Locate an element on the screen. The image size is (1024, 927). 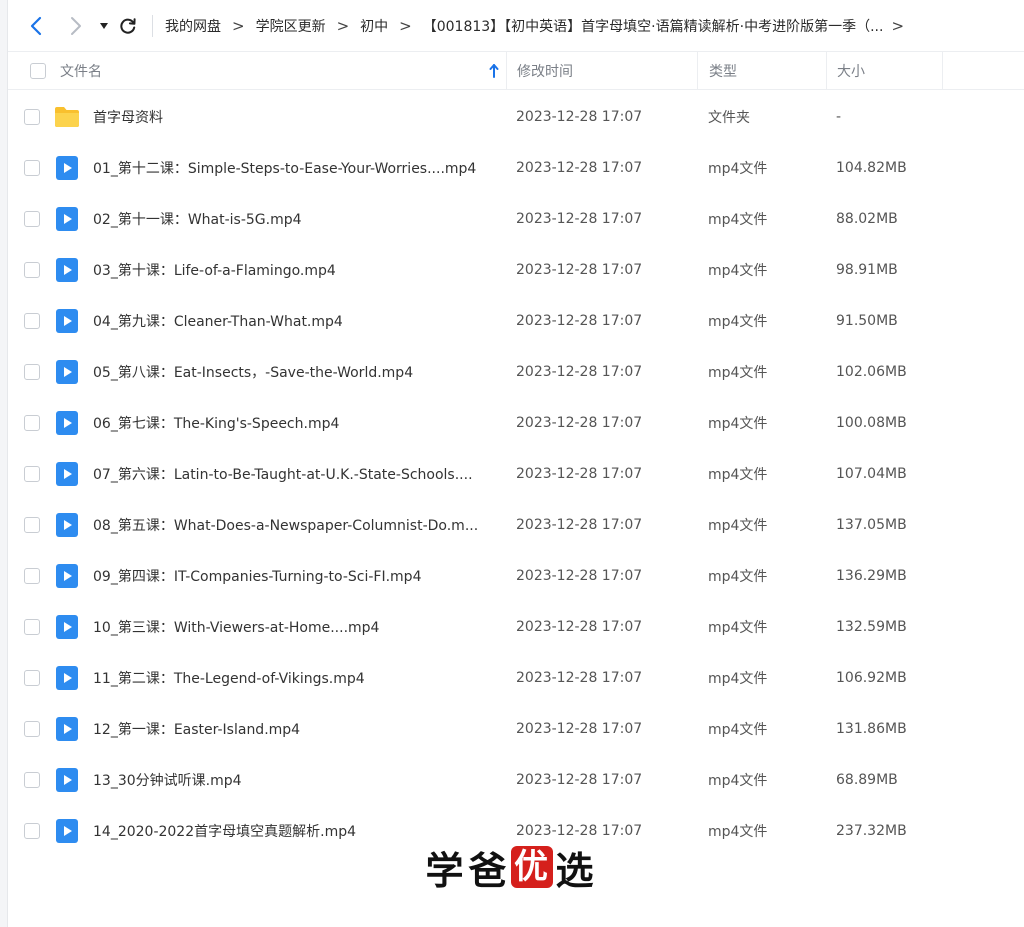
file-size: 104.82MB is located at coordinates (871, 167).